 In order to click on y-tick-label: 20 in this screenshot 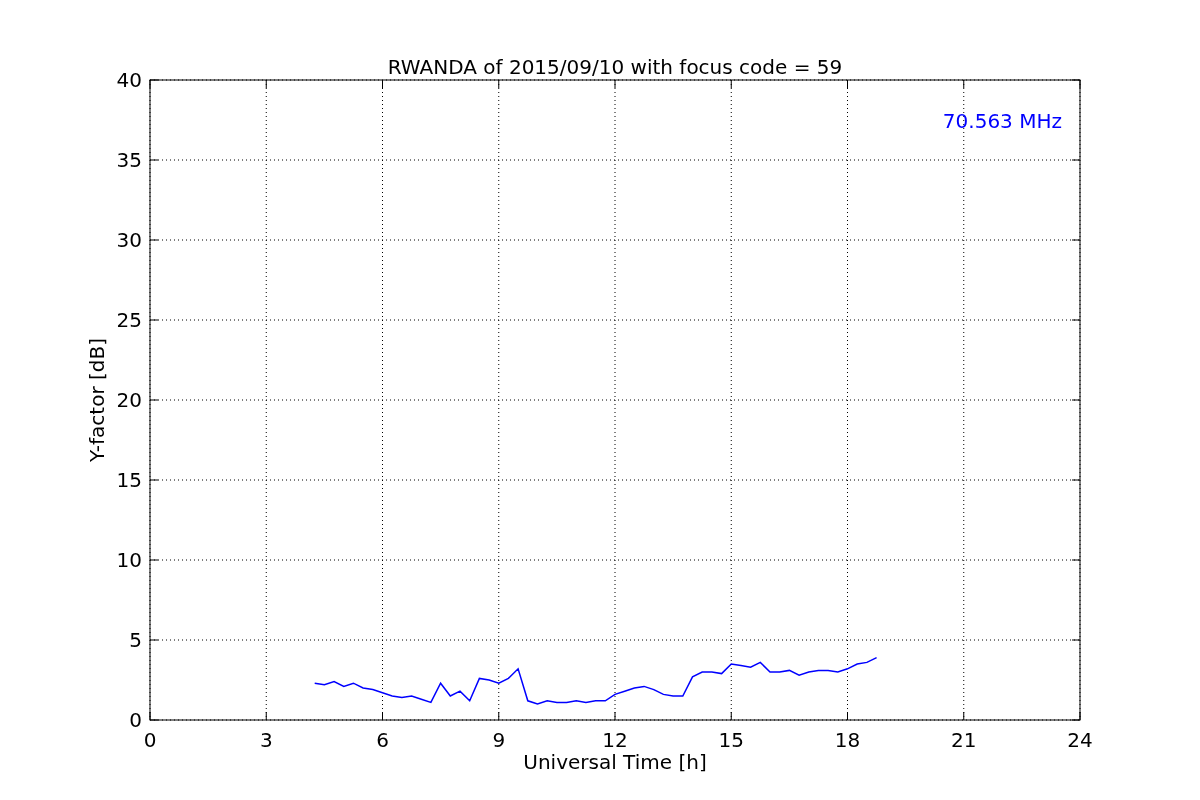, I will do `click(129, 400)`.